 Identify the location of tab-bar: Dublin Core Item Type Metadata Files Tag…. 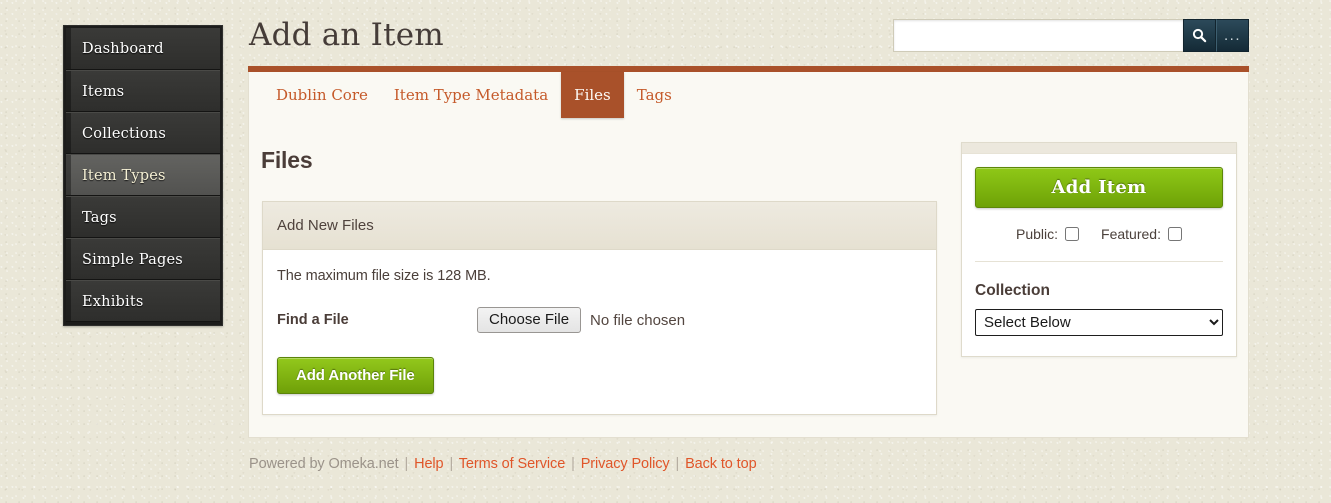
(467, 95).